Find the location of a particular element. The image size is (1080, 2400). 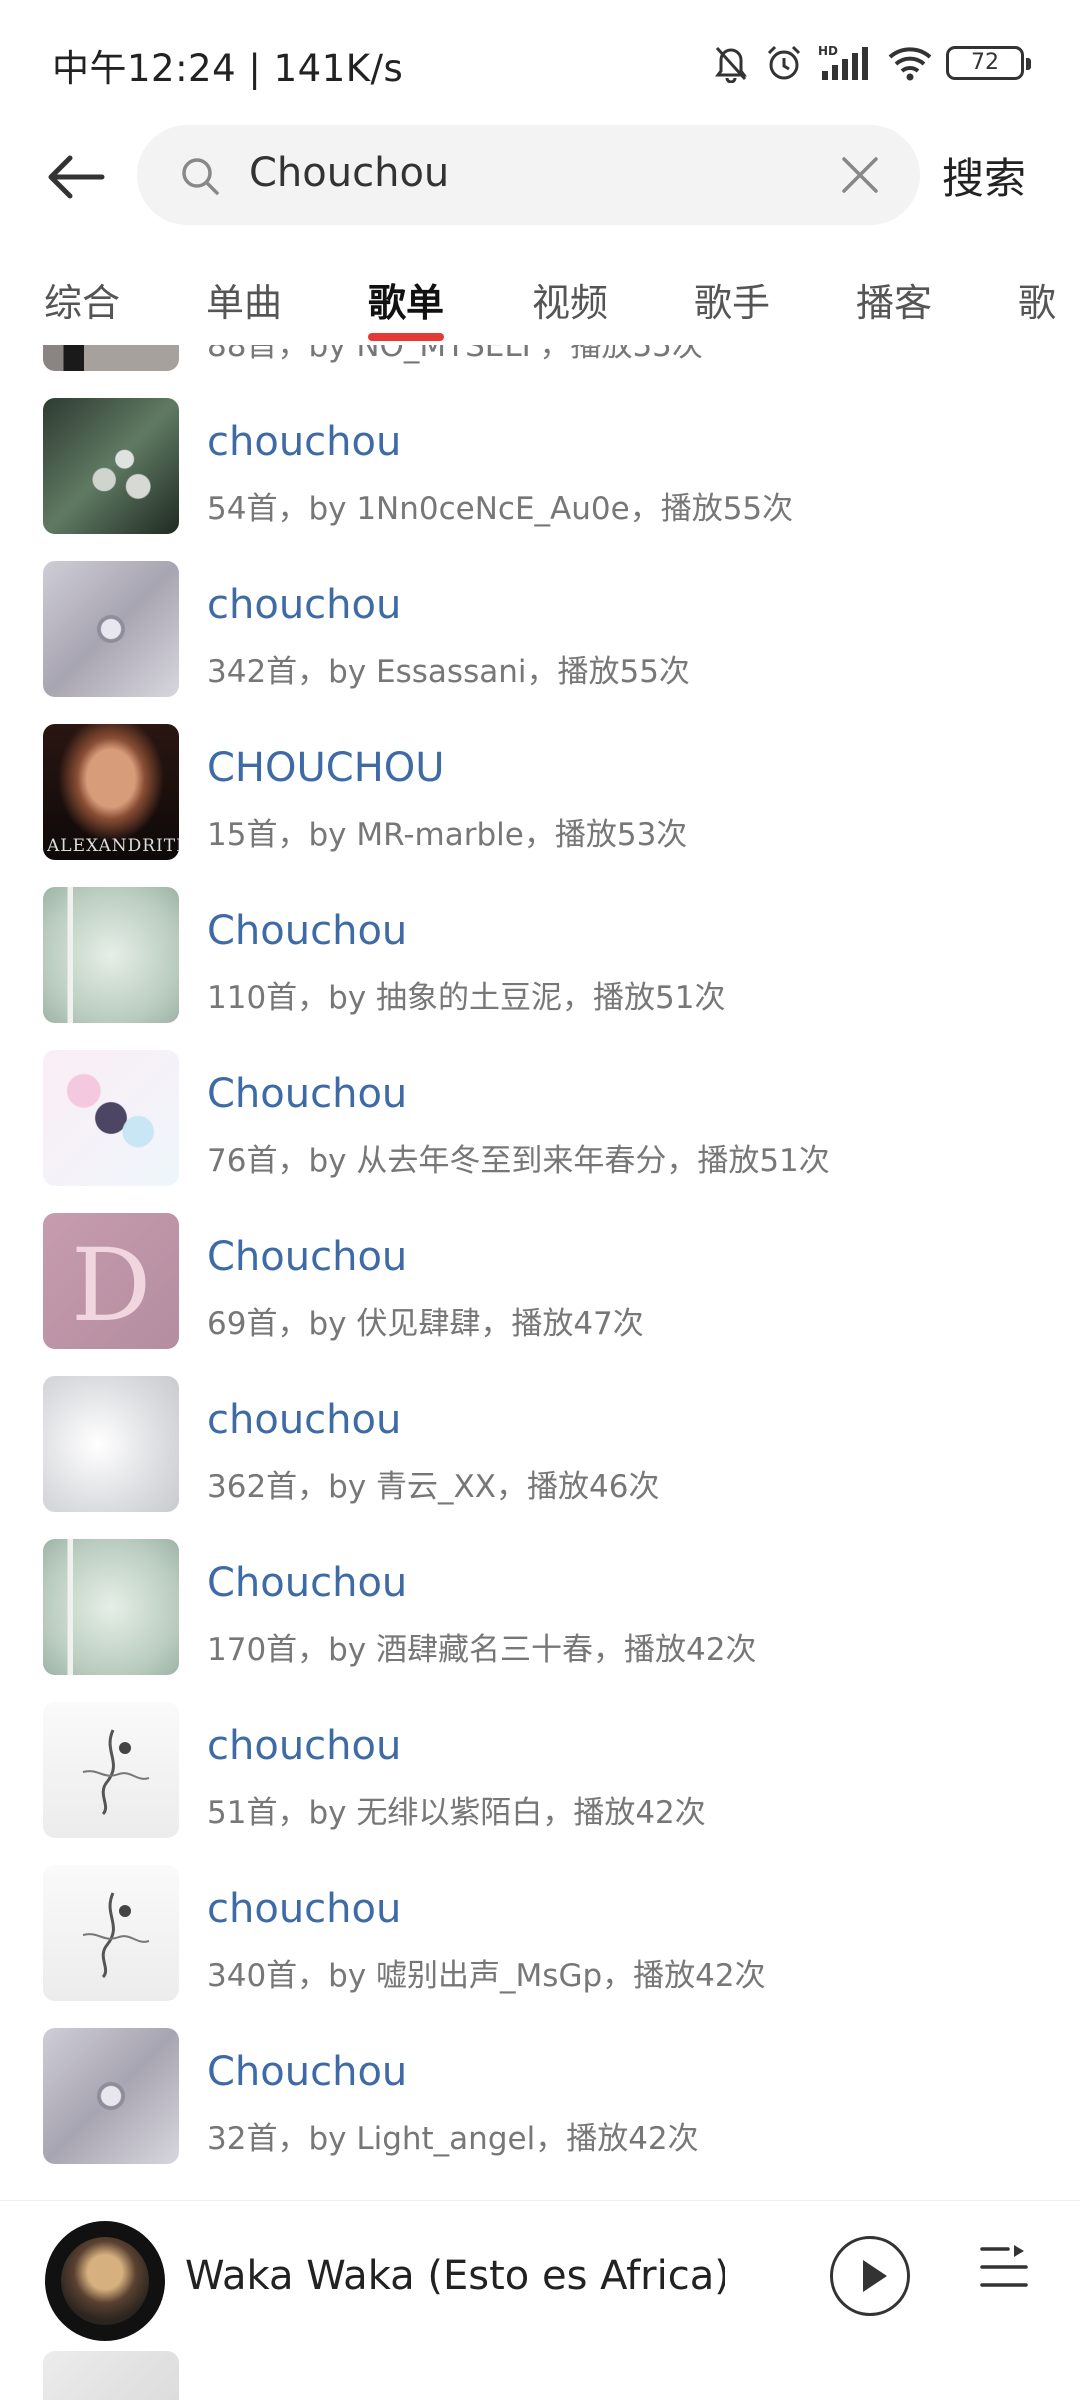

playlist-meta: 362首，by 青云_XX，播放46次 is located at coordinates (433, 1487).